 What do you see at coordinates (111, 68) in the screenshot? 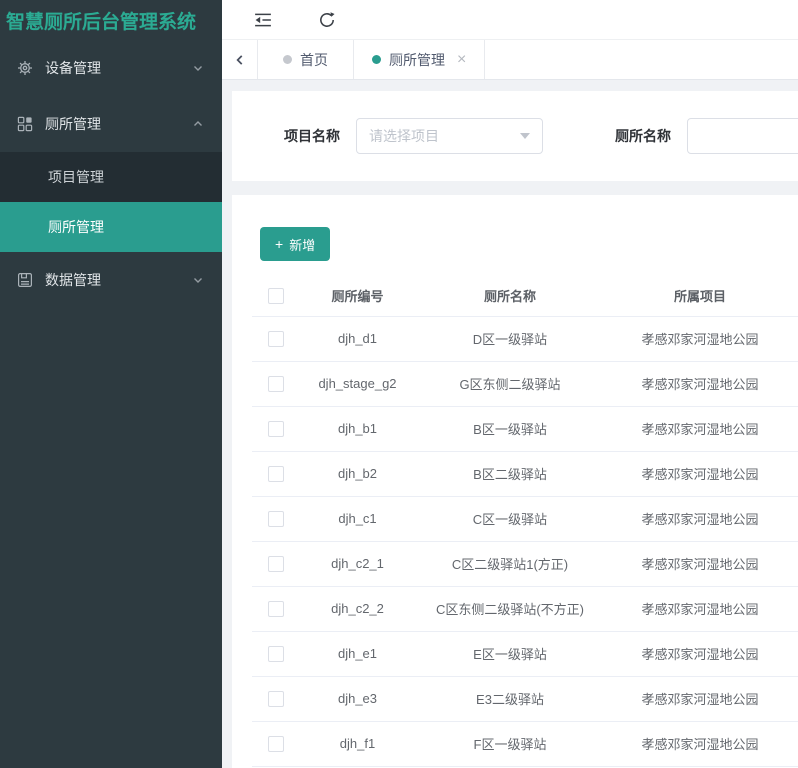
I see `sidebar-item-device-management: 设备管理` at bounding box center [111, 68].